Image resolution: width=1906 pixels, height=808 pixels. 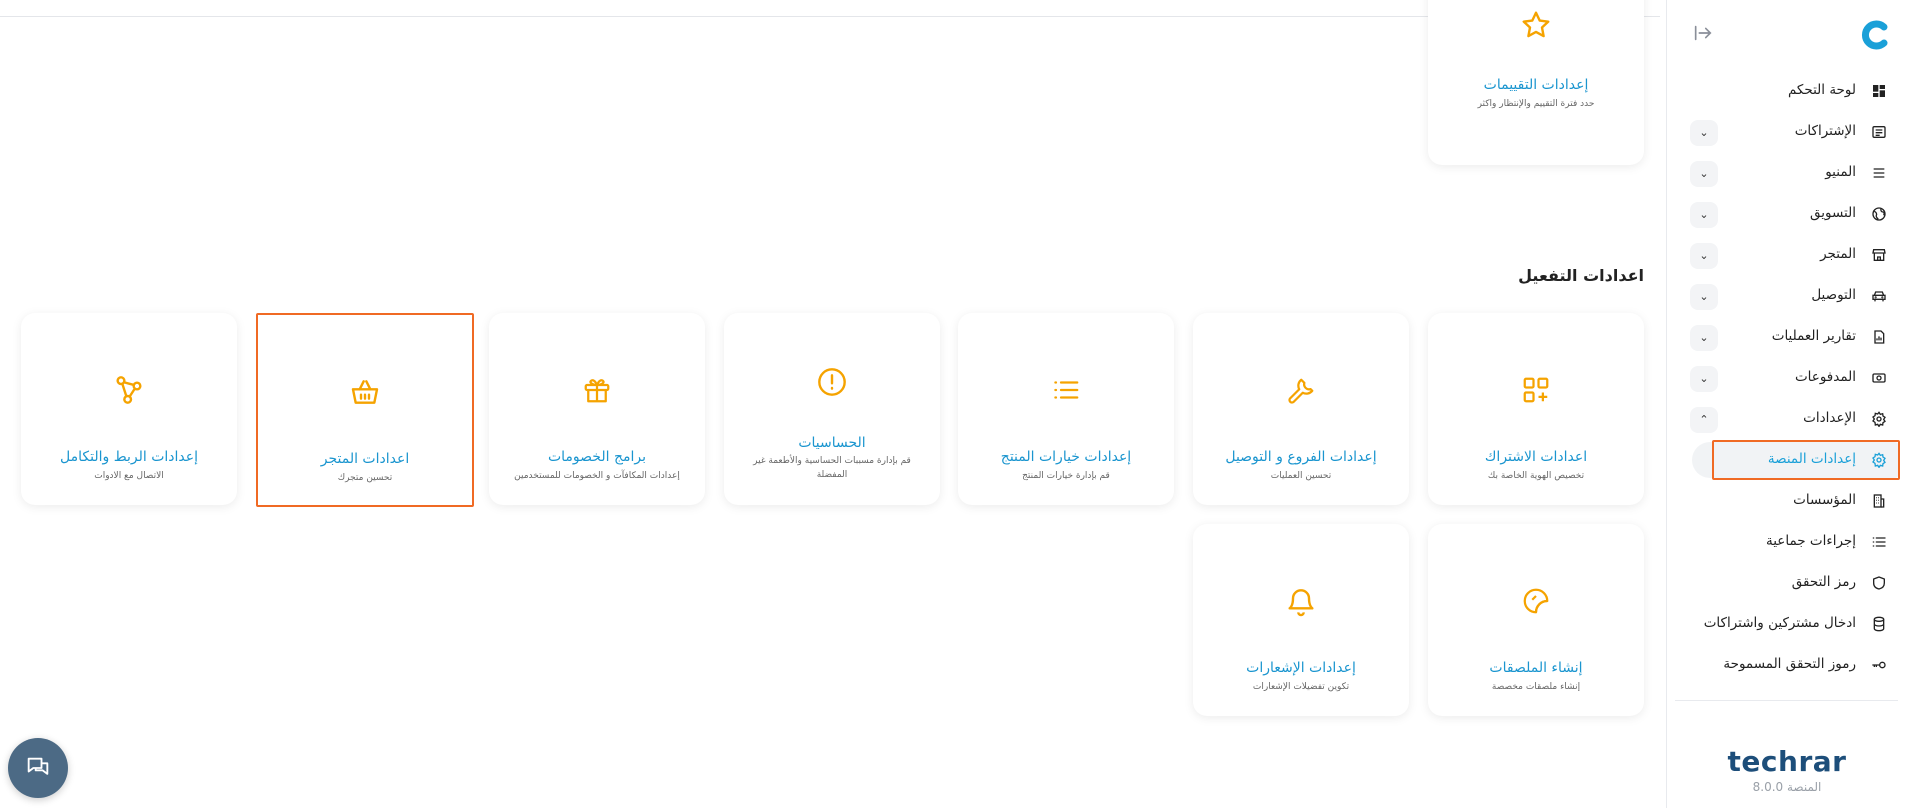 What do you see at coordinates (1786, 500) in the screenshot?
I see `sidebar-item-organizations: المؤسسات` at bounding box center [1786, 500].